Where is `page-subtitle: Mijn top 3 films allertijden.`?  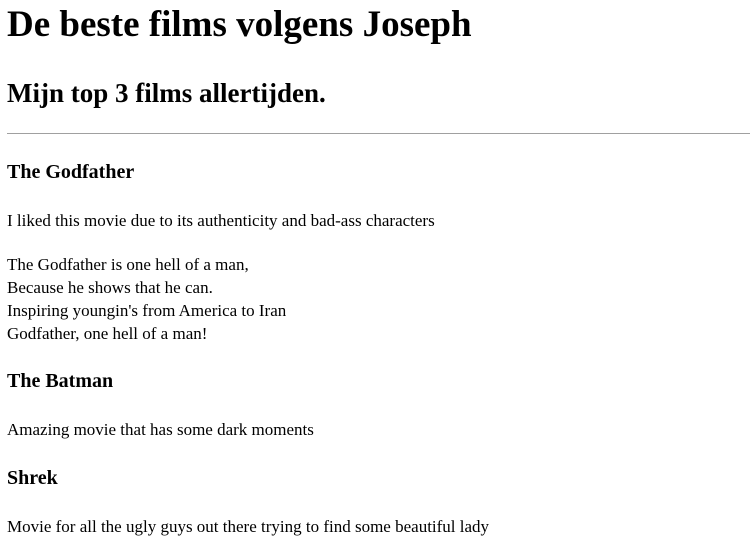
page-subtitle: Mijn top 3 films allertijden. is located at coordinates (166, 93).